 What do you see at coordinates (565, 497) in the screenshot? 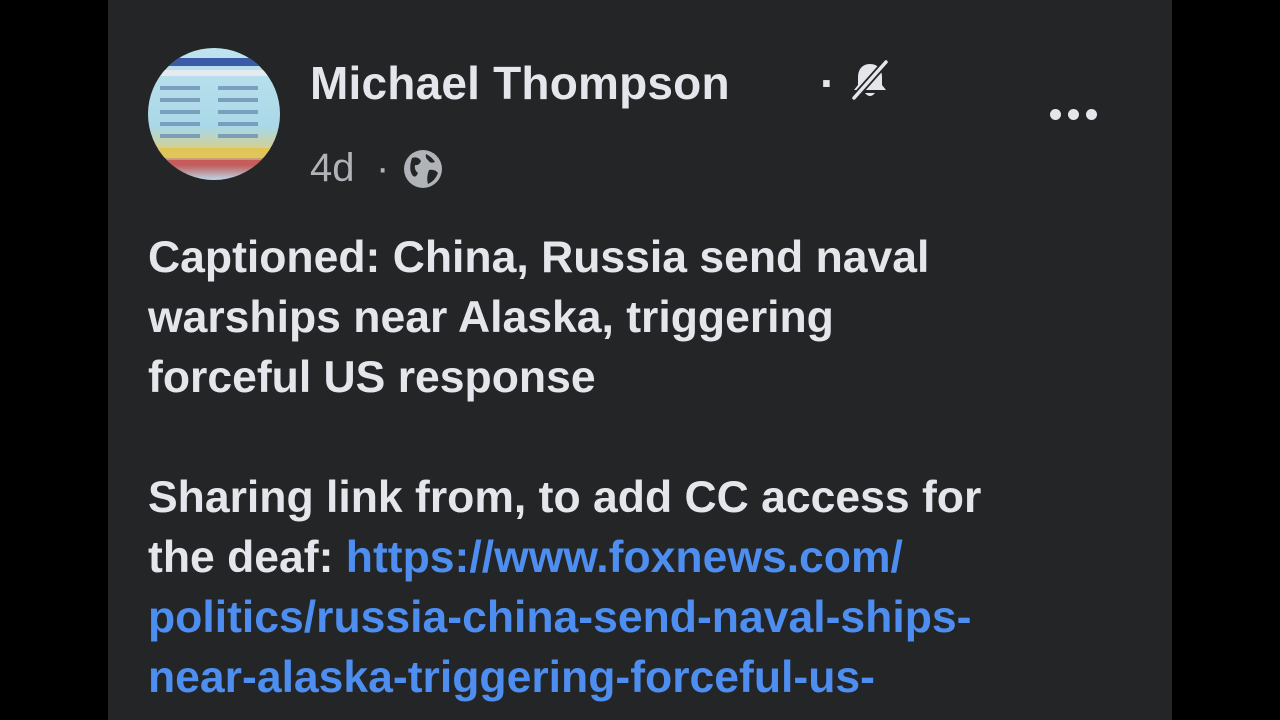
I see `share-line: Sharing link from, to add CC access for` at bounding box center [565, 497].